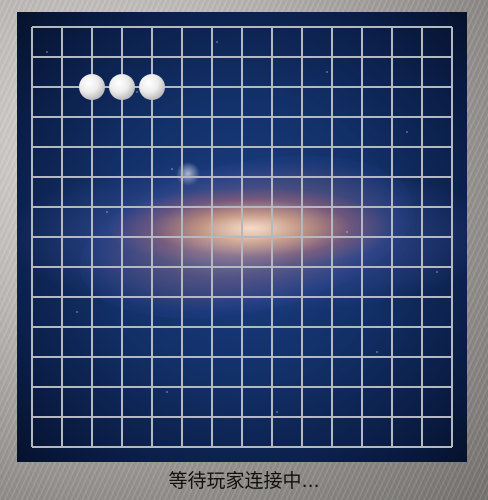 The image size is (488, 500). I want to click on stones-layer, so click(122, 87).